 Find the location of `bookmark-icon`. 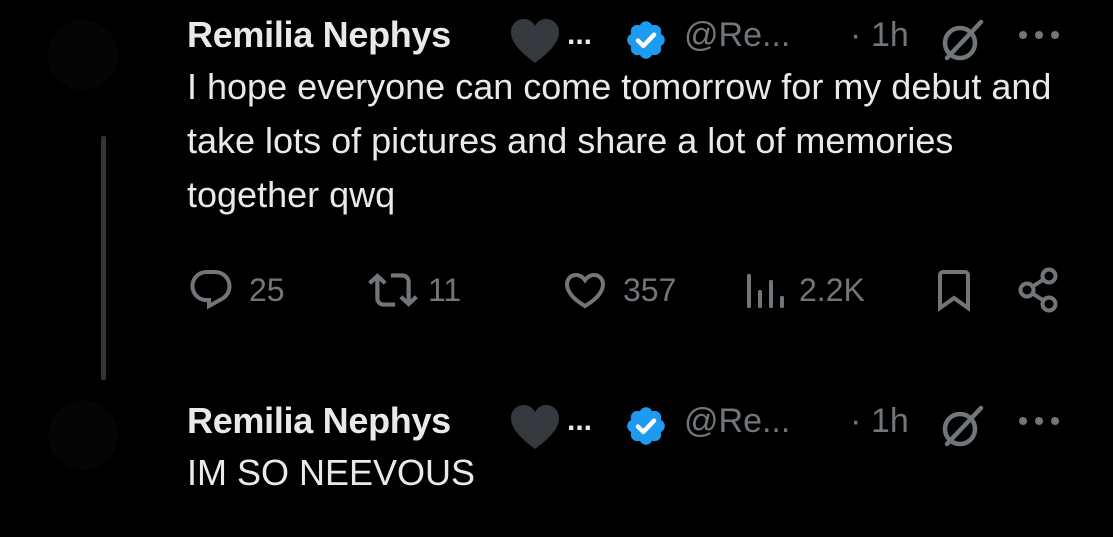

bookmark-icon is located at coordinates (954, 290).